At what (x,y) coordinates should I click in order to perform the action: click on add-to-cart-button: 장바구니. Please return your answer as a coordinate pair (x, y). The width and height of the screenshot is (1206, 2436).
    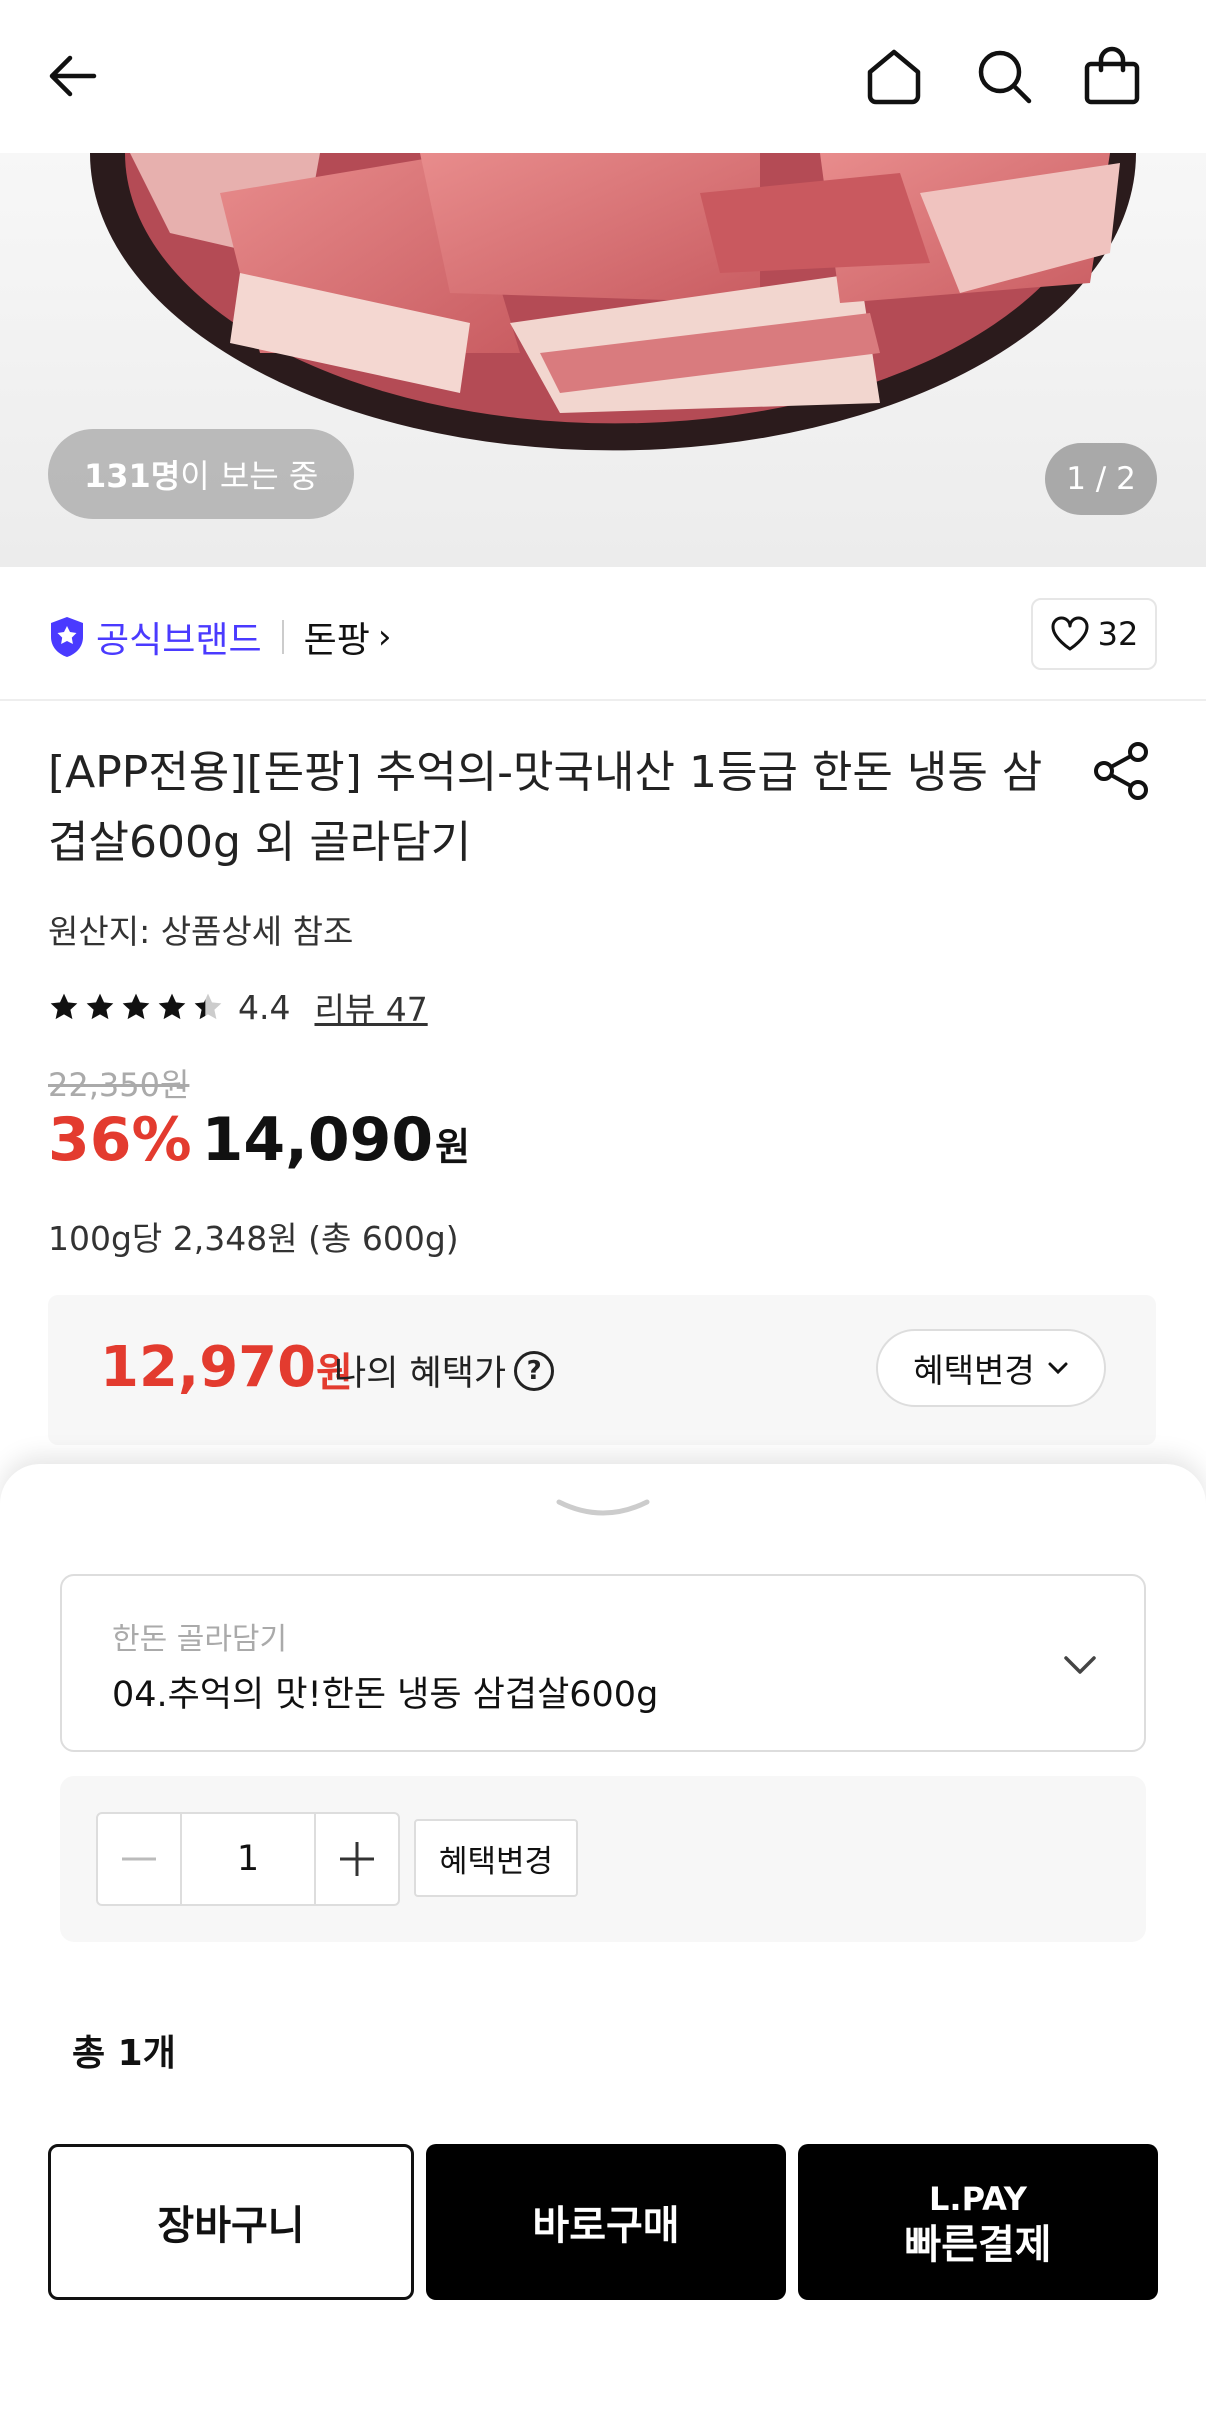
    Looking at the image, I should click on (231, 2222).